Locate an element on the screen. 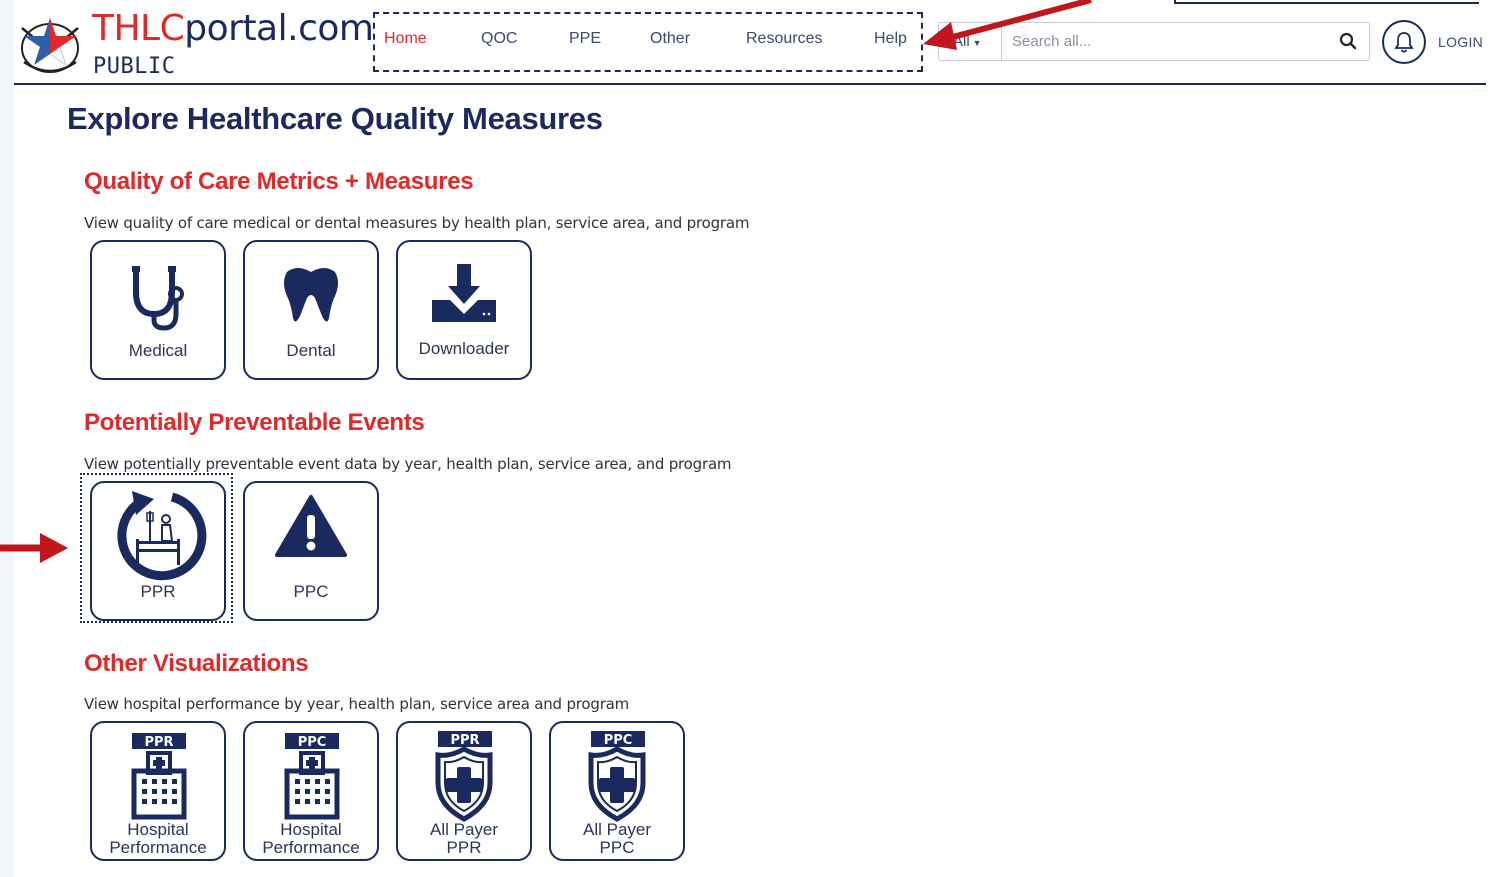 This screenshot has width=1493, height=877. tile-dental: Dental is located at coordinates (311, 310).